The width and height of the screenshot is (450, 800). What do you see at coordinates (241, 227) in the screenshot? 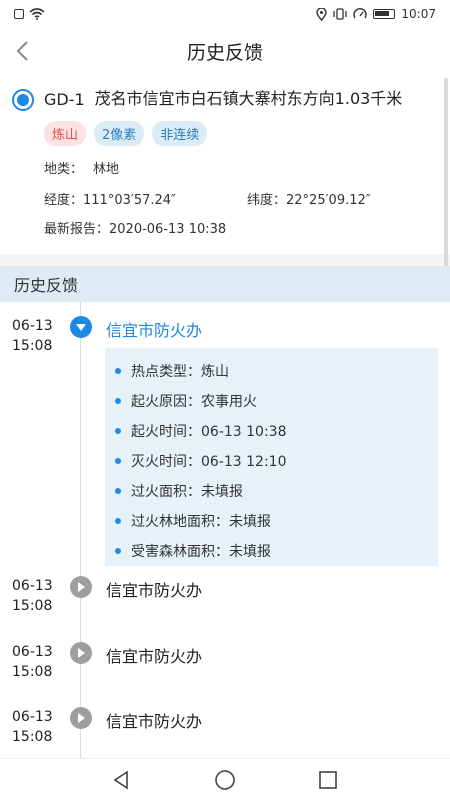
I see `latest-report-field: 最新报告：2020-06-13 10:38` at bounding box center [241, 227].